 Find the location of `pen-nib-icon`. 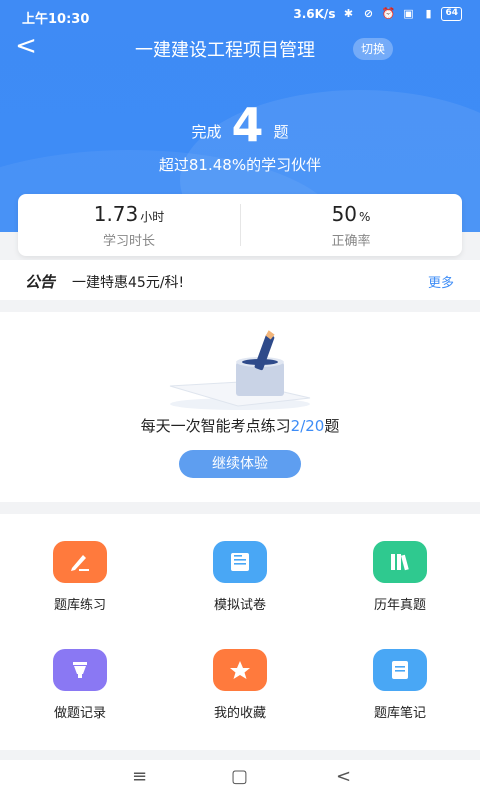

pen-nib-icon is located at coordinates (80, 670).